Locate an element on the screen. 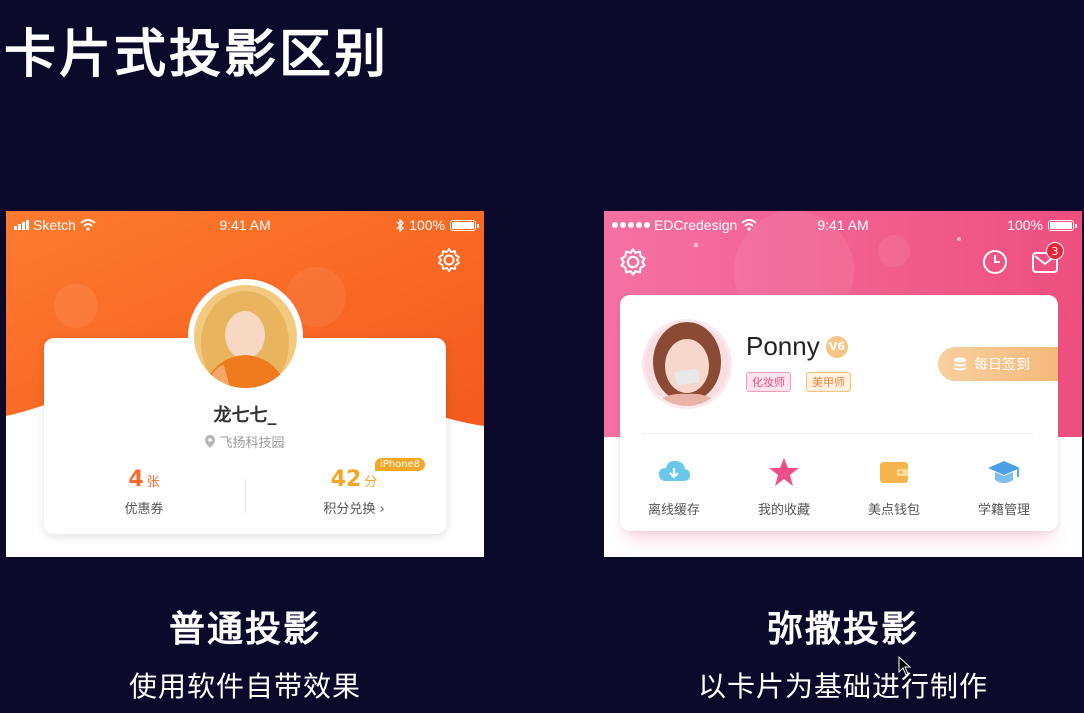 The image size is (1084, 713). profile-location: 飞扬科技园 is located at coordinates (245, 441).